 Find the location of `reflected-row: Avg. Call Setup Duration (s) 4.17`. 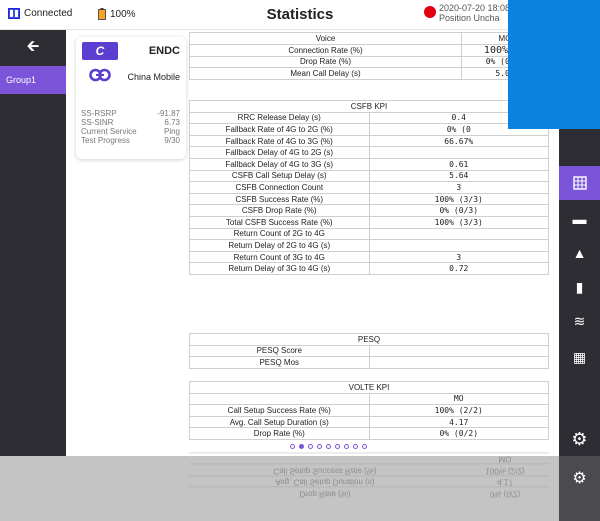

reflected-row: Avg. Call Setup Duration (s) 4.17 is located at coordinates (369, 481).